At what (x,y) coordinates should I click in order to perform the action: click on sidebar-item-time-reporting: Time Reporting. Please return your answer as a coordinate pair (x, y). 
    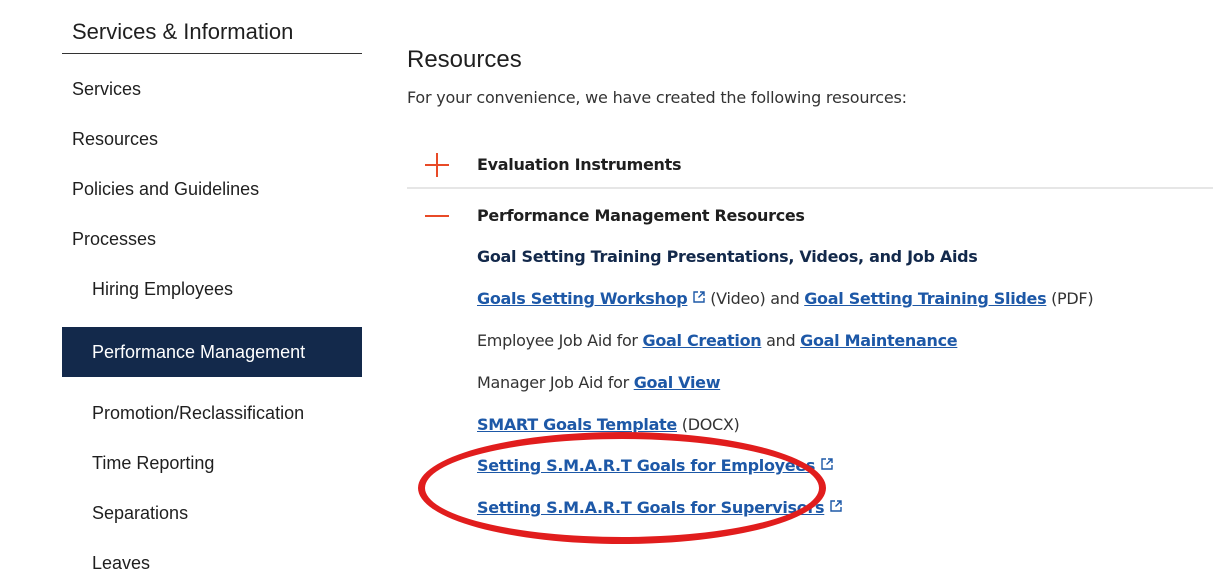
    Looking at the image, I should click on (153, 463).